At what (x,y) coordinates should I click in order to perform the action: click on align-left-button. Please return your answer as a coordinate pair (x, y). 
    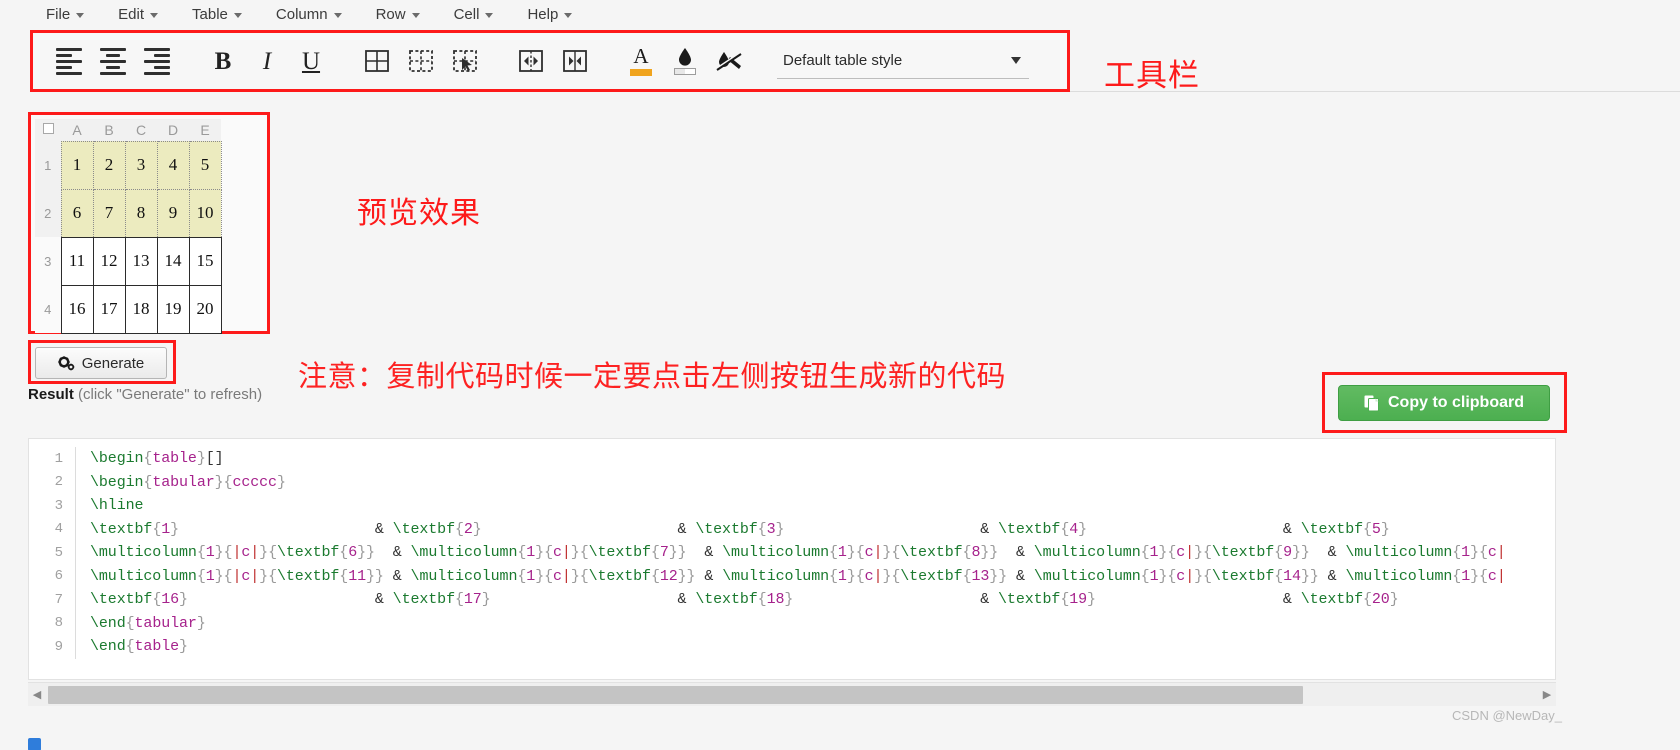
    Looking at the image, I should click on (69, 61).